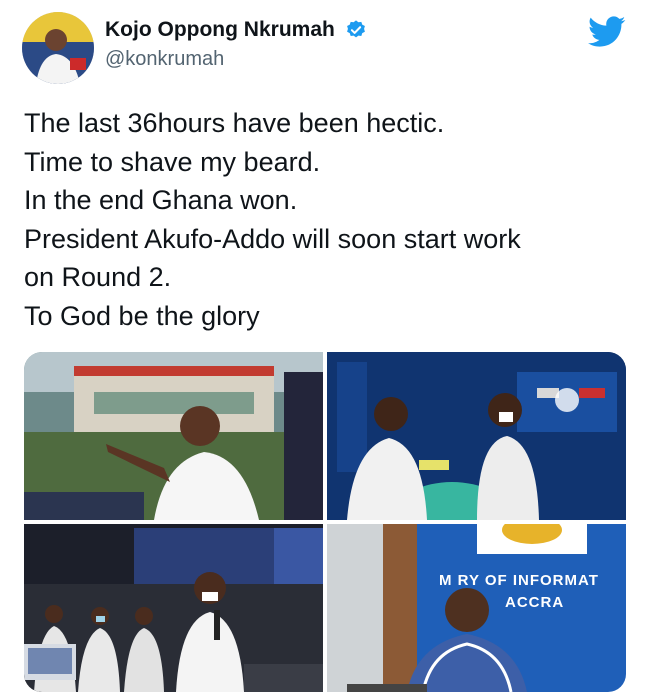  I want to click on photo-4: M RY OF INFORMAT ACCRA, so click(476, 608).